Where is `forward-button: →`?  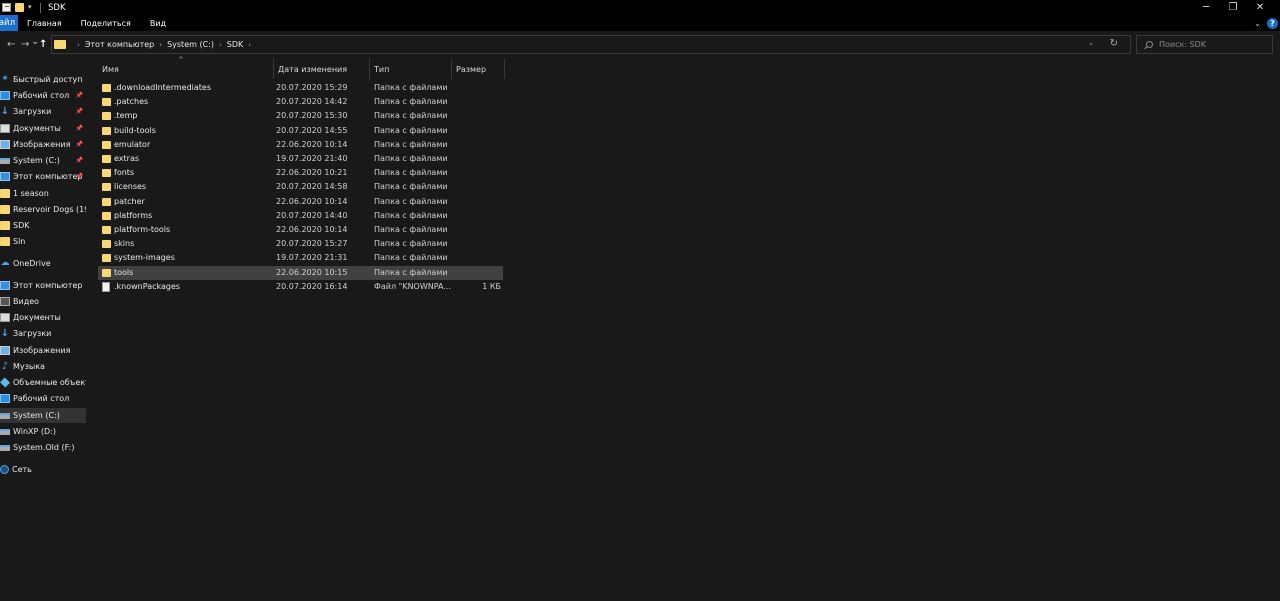
forward-button: → is located at coordinates (25, 45).